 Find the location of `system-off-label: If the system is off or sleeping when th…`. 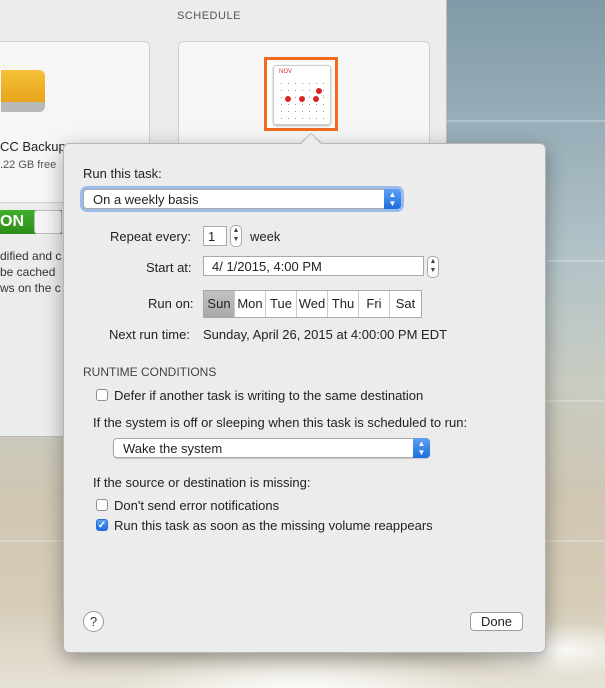

system-off-label: If the system is off or sleeping when th… is located at coordinates (280, 422).